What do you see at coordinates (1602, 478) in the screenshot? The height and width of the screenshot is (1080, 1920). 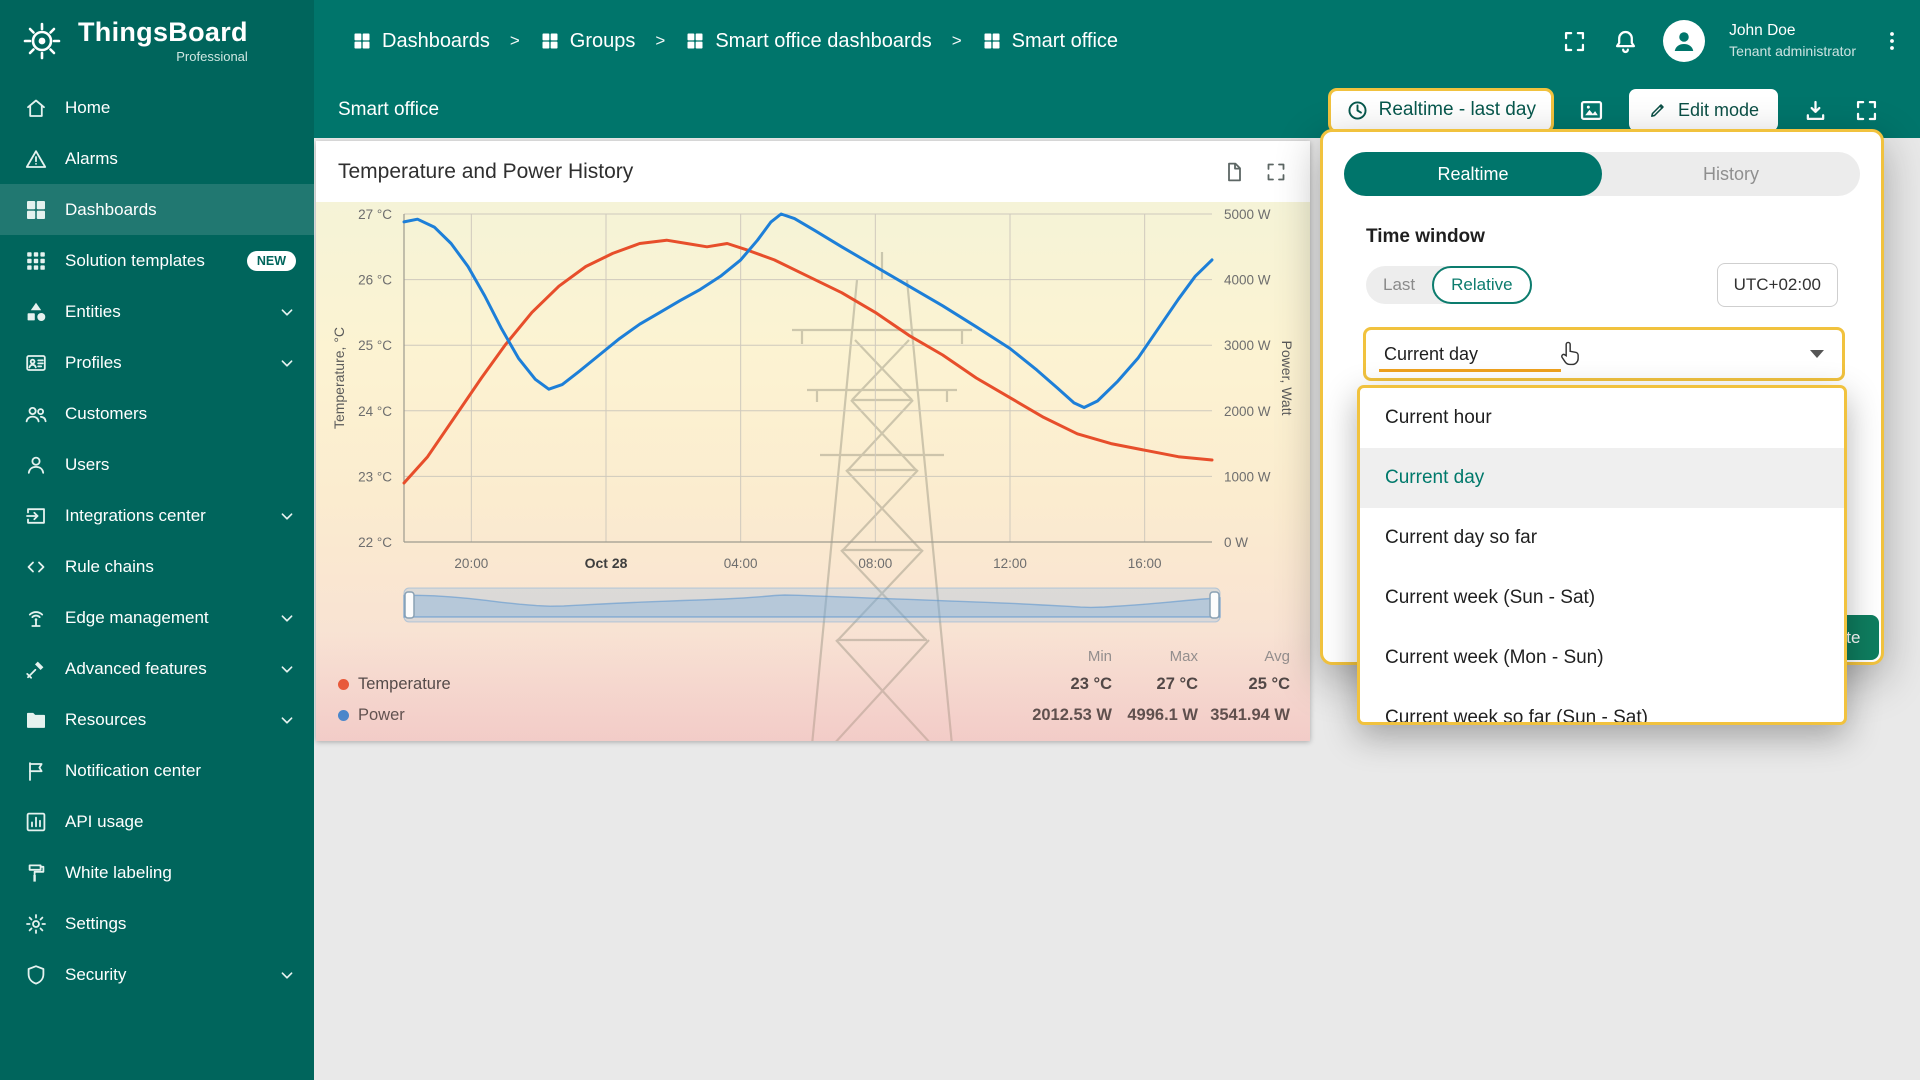 I see `dropdown-option-current-day: Current day` at bounding box center [1602, 478].